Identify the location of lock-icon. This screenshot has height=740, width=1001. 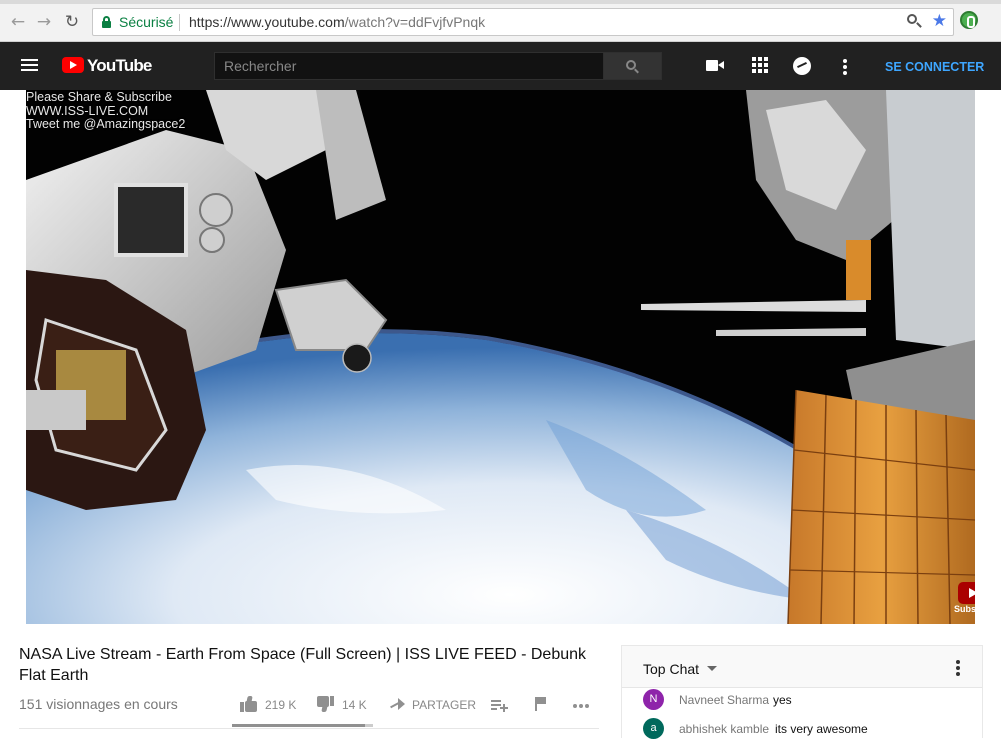
(106, 22).